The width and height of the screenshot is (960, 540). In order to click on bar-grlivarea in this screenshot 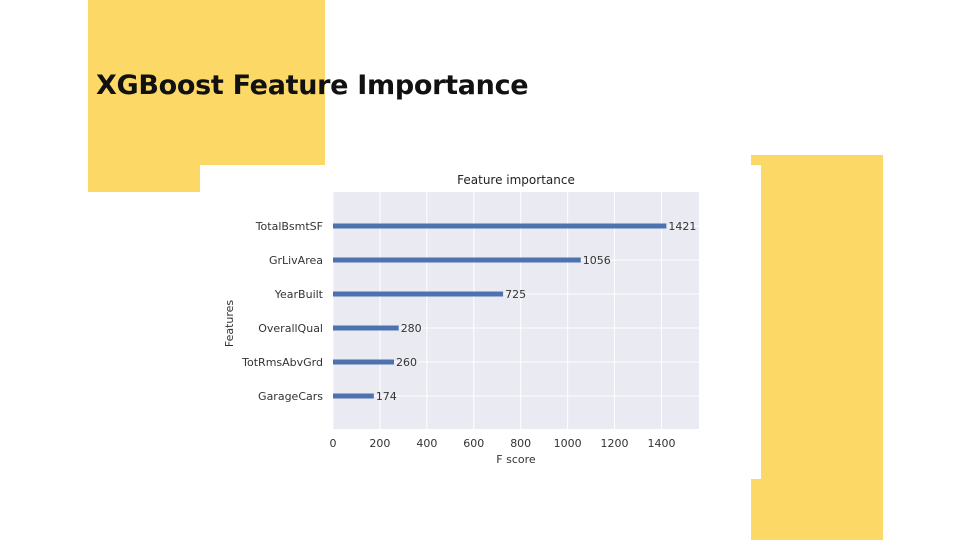, I will do `click(457, 260)`.